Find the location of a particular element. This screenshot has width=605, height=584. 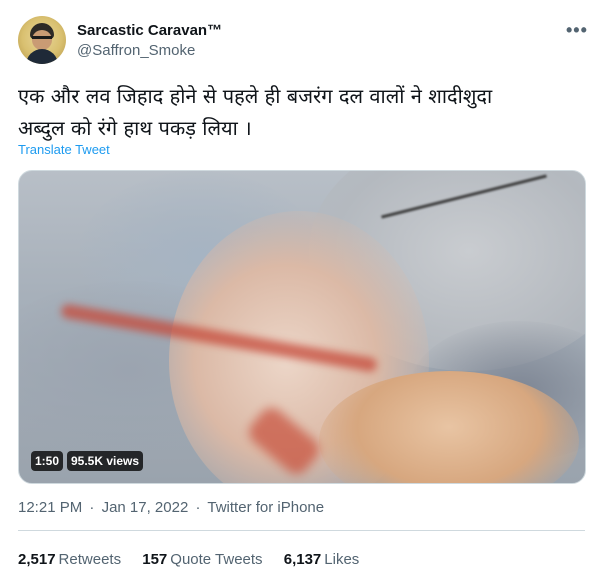

tweet-text-line: अब्दुल को रंगे हाथ पकड़ लिया । is located at coordinates (135, 128).